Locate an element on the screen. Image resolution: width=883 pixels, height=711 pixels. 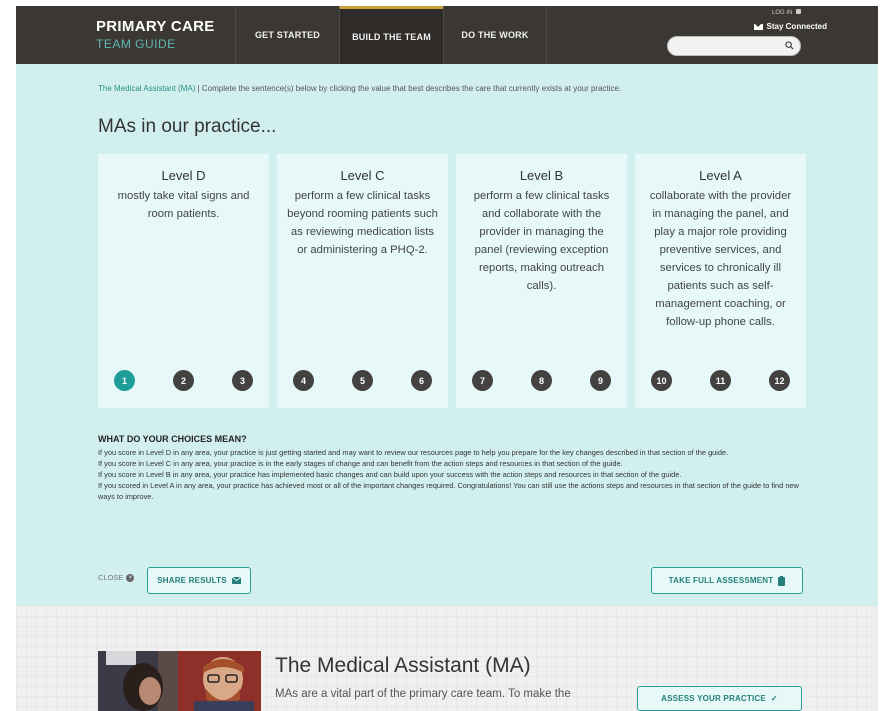
level-title: Level A is located at coordinates (720, 175).